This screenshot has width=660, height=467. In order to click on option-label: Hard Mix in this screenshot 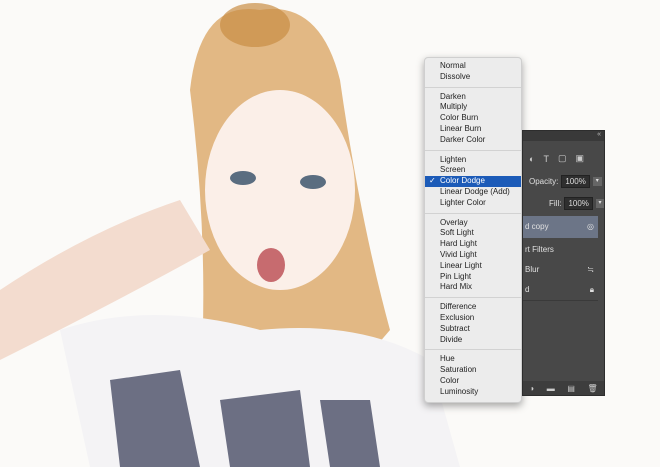, I will do `click(456, 287)`.